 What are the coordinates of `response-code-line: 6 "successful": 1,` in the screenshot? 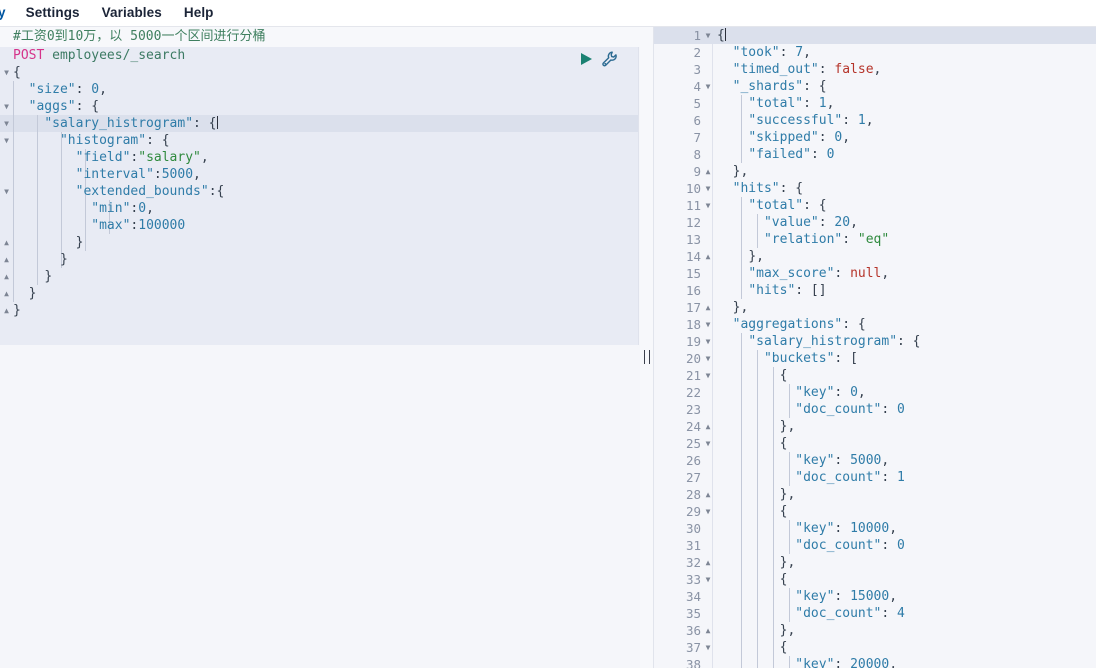 It's located at (875, 120).